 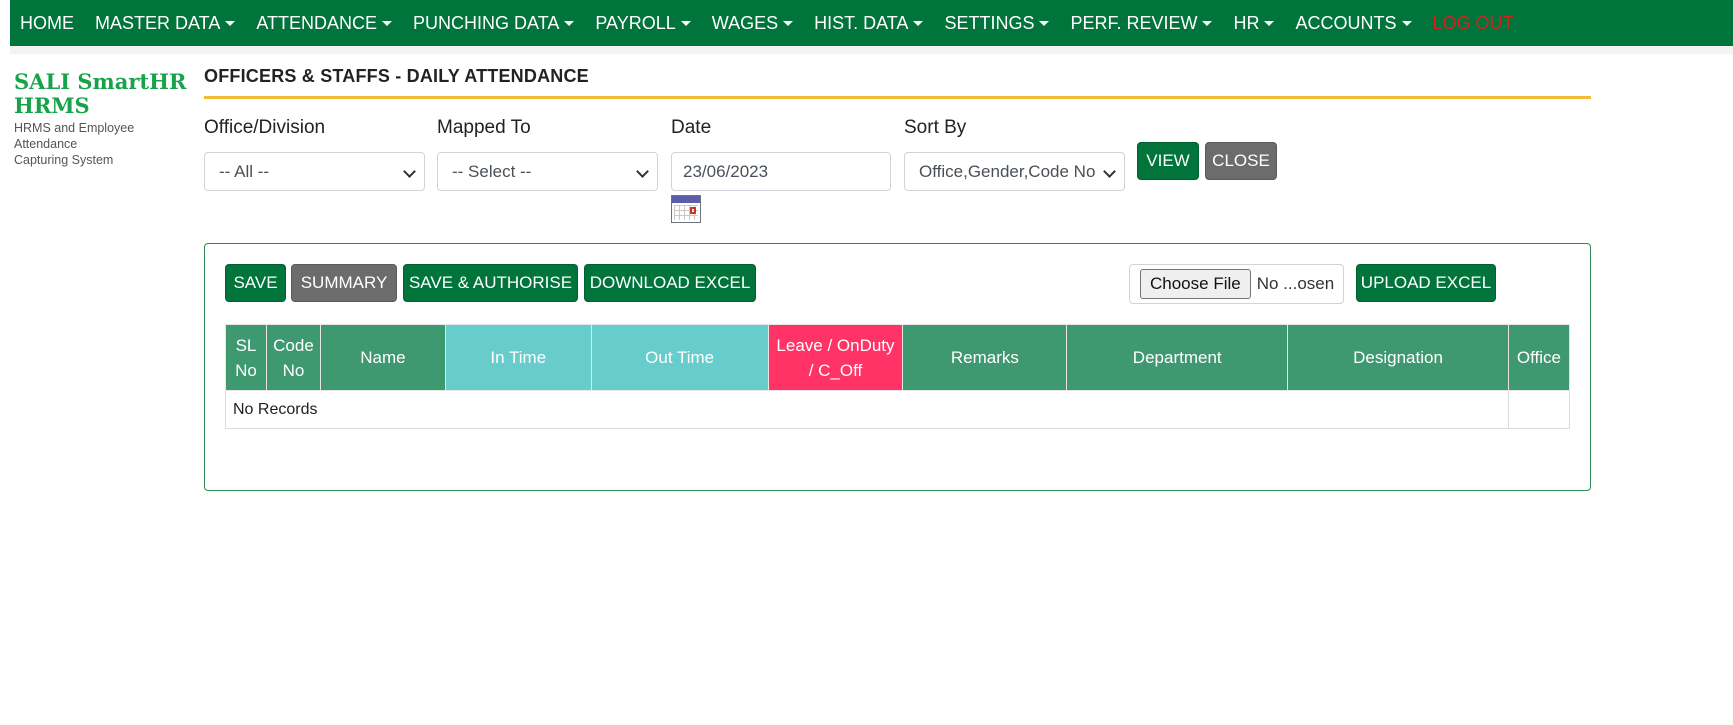 I want to click on nav-attendance: ATTENDANCE, so click(x=324, y=23).